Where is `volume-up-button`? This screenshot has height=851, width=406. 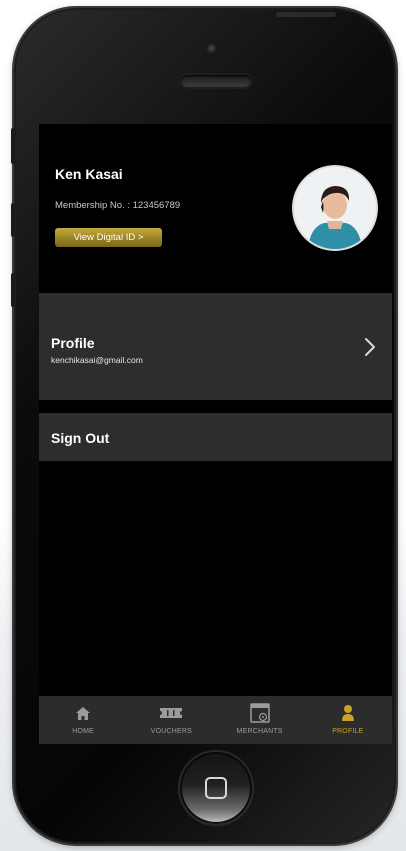
volume-up-button is located at coordinates (13, 220).